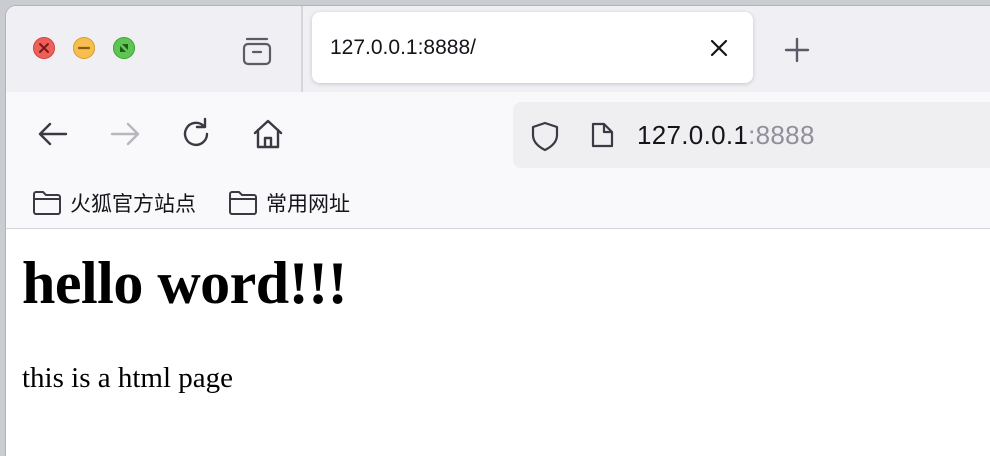 Image resolution: width=990 pixels, height=456 pixels. I want to click on url-text: 127.0.0.1:8888, so click(726, 135).